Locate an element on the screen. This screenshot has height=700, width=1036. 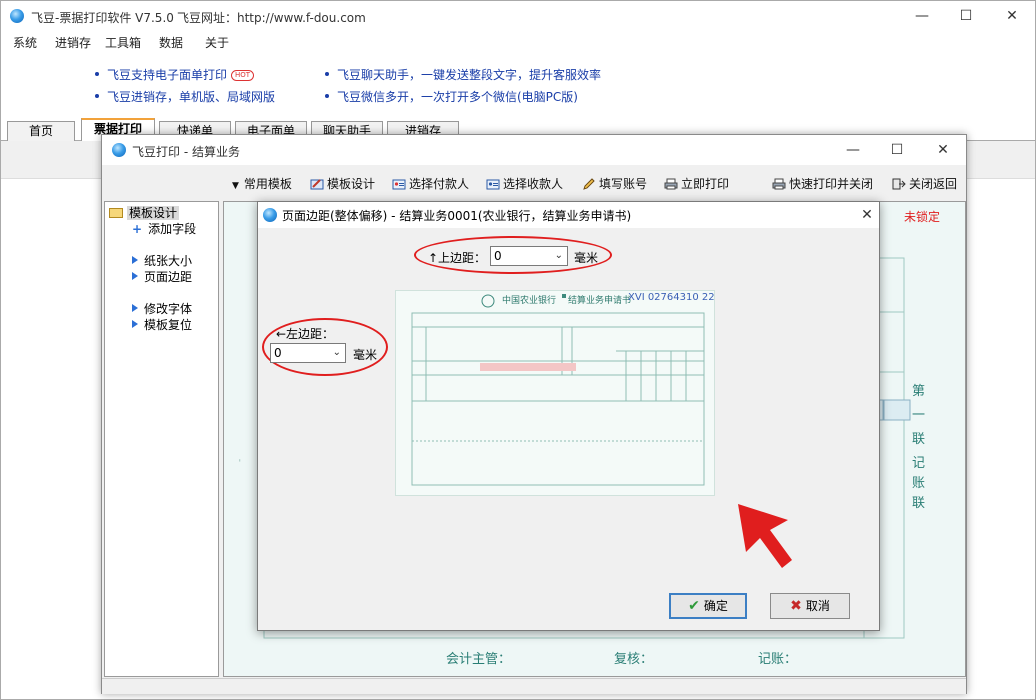
bill-side-text-5: 账 is located at coordinates (919, 483).